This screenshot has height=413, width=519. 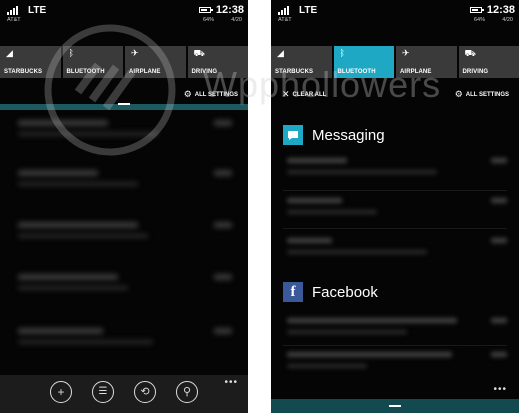 I want to click on app-title: Messaging, so click(x=348, y=135).